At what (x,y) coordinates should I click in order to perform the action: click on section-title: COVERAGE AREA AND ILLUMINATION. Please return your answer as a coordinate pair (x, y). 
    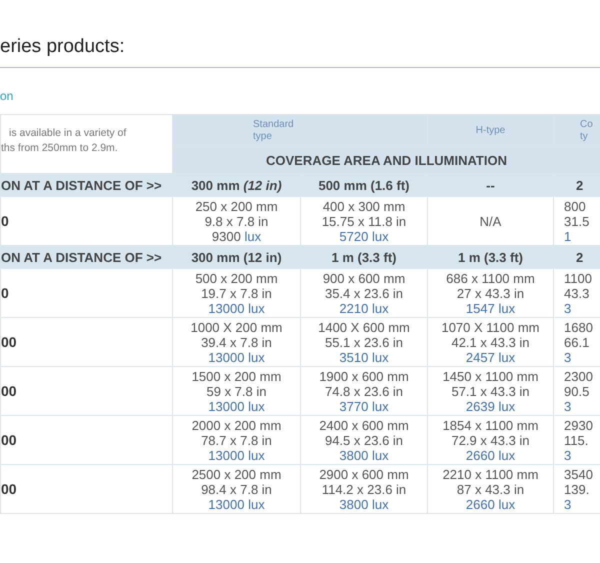
    Looking at the image, I should click on (386, 160).